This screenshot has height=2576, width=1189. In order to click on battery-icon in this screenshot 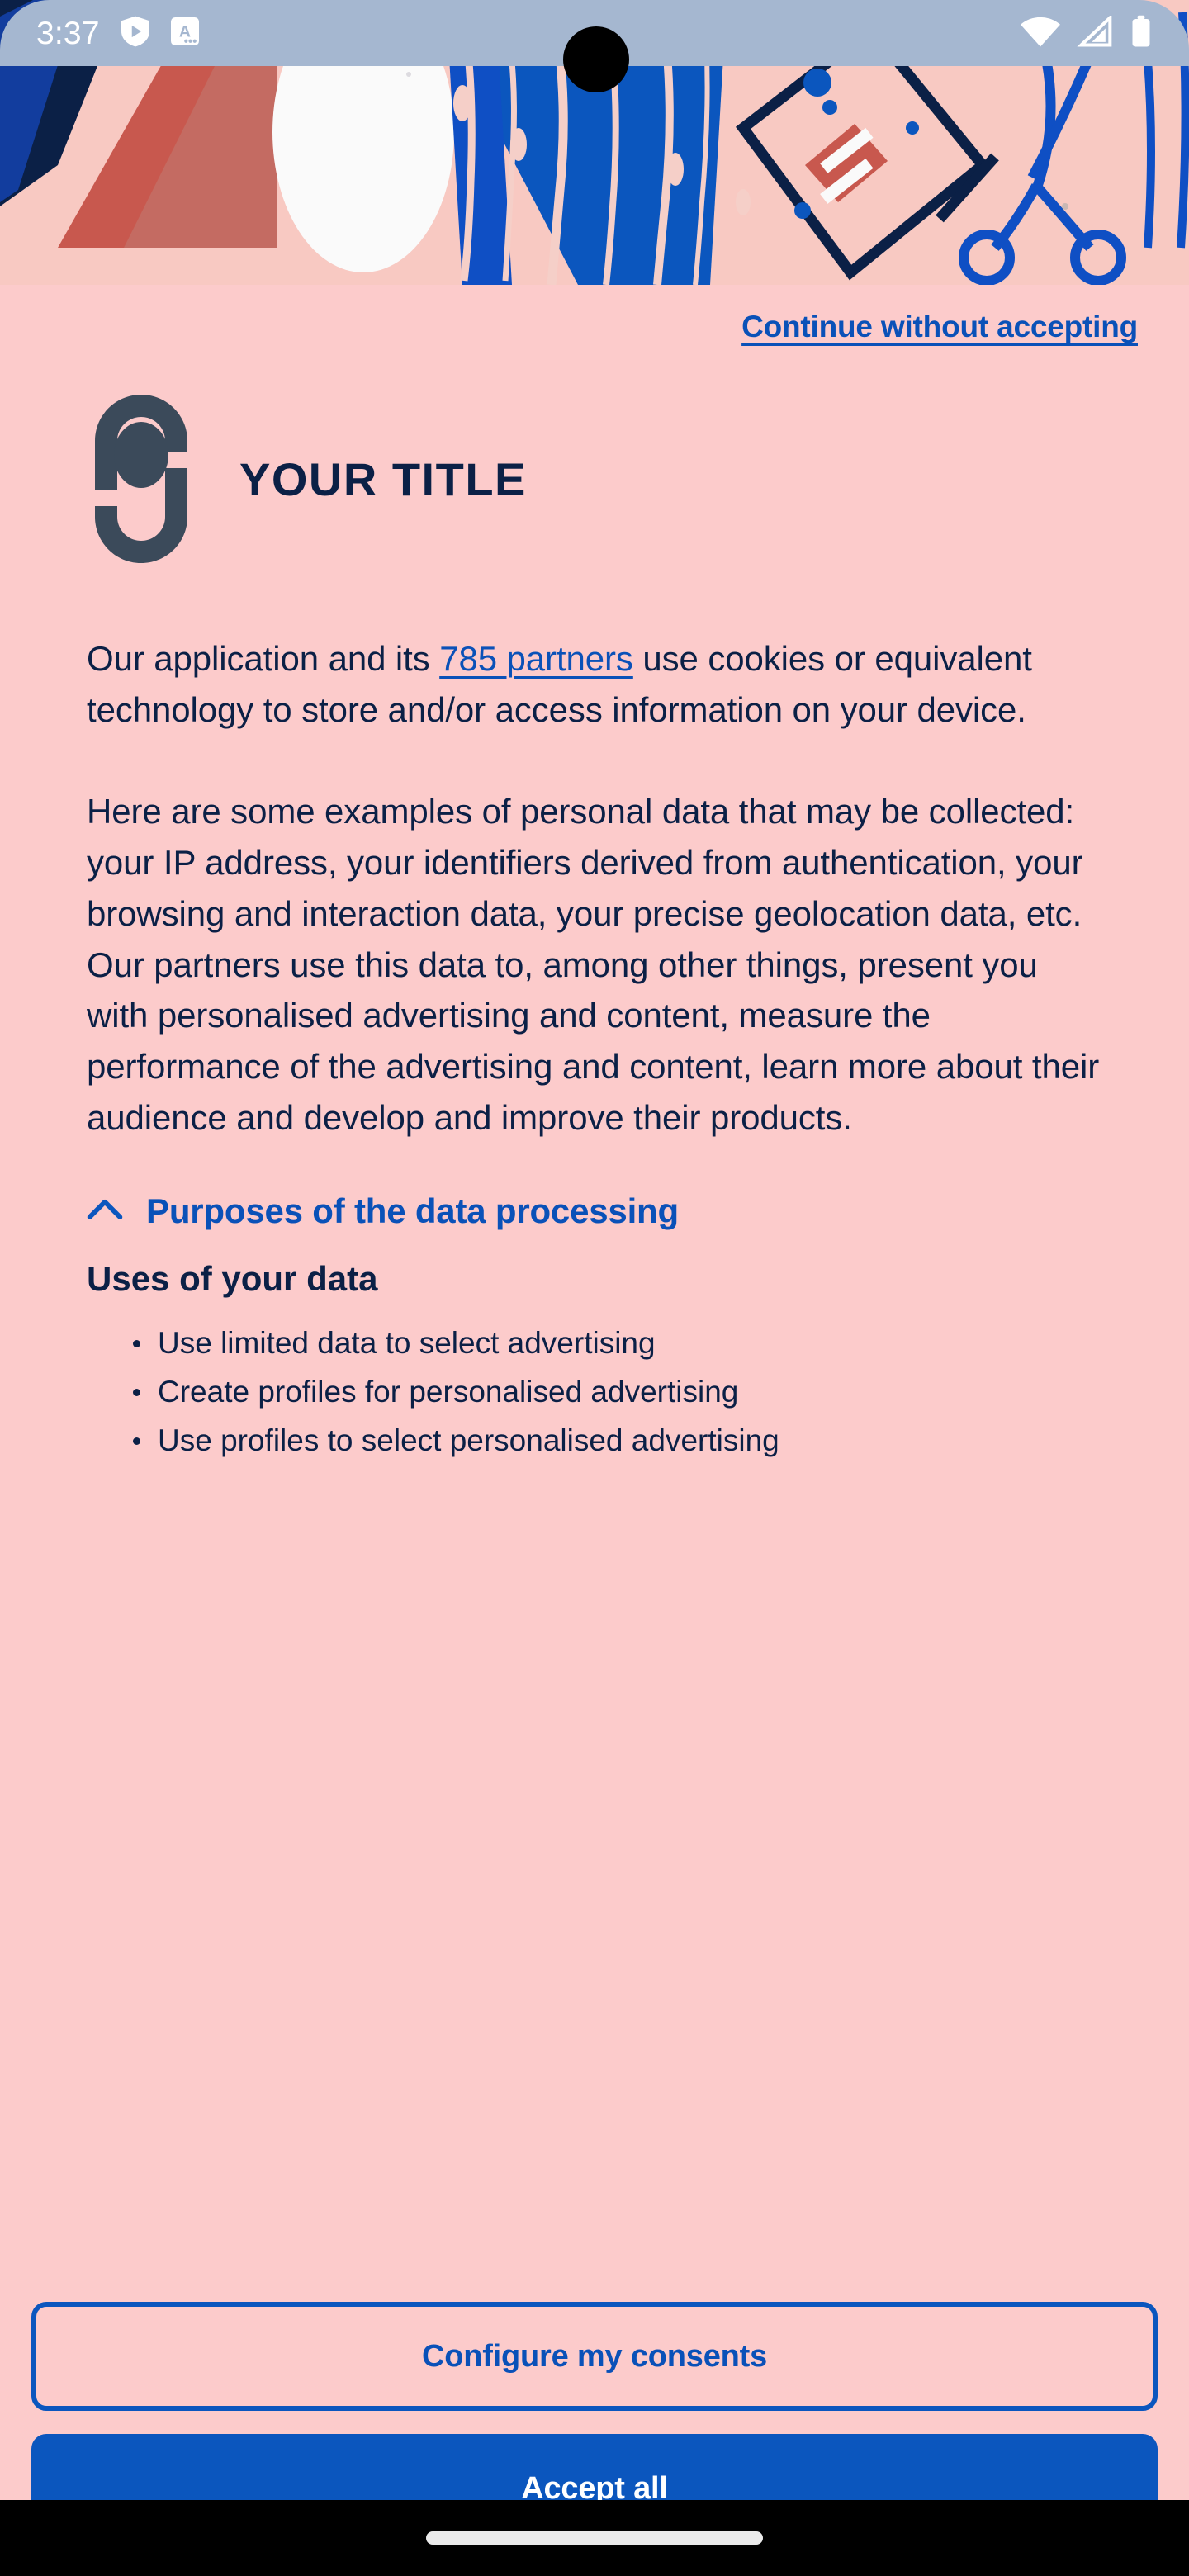, I will do `click(1141, 33)`.